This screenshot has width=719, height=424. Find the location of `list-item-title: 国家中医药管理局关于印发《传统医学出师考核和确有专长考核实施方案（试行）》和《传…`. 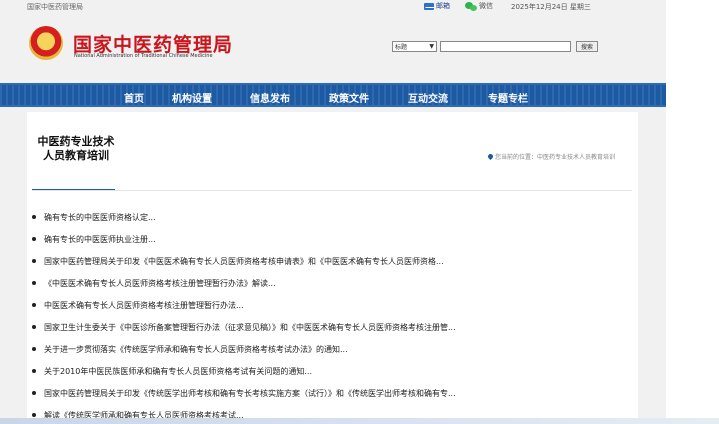

list-item-title: 国家中医药管理局关于印发《传统医学出师考核和确有专长考核实施方案（试行）》和《传… is located at coordinates (250, 393).